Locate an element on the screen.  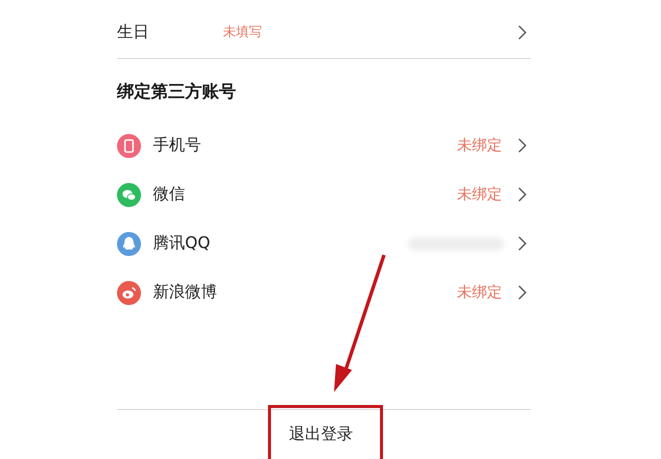
section-title: 绑定第三方账号 is located at coordinates (177, 92).